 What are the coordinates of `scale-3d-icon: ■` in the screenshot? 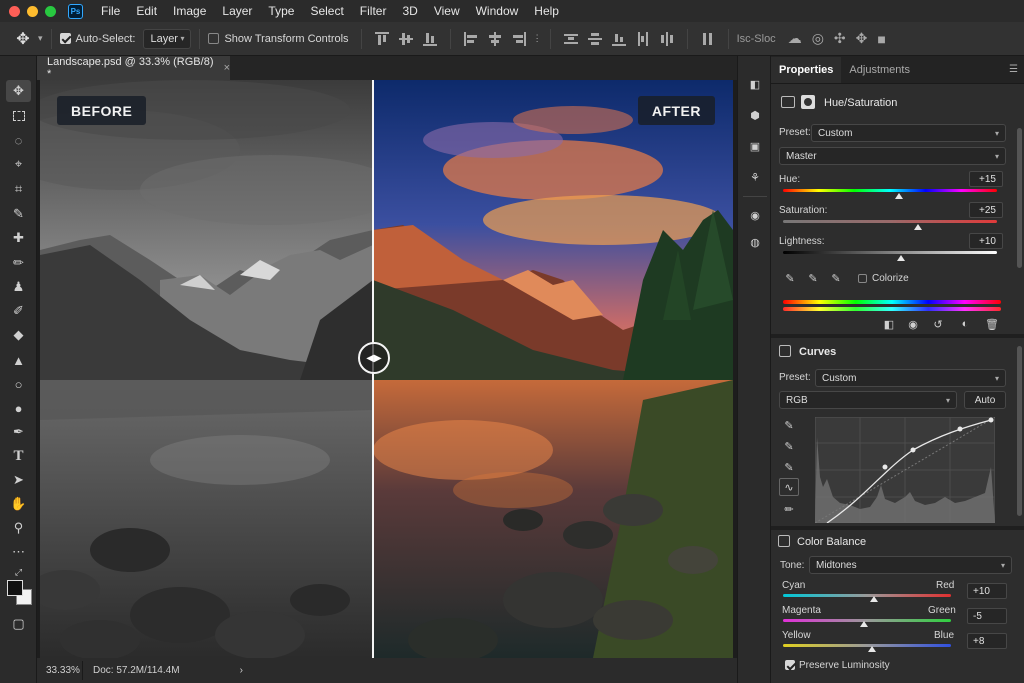 It's located at (881, 39).